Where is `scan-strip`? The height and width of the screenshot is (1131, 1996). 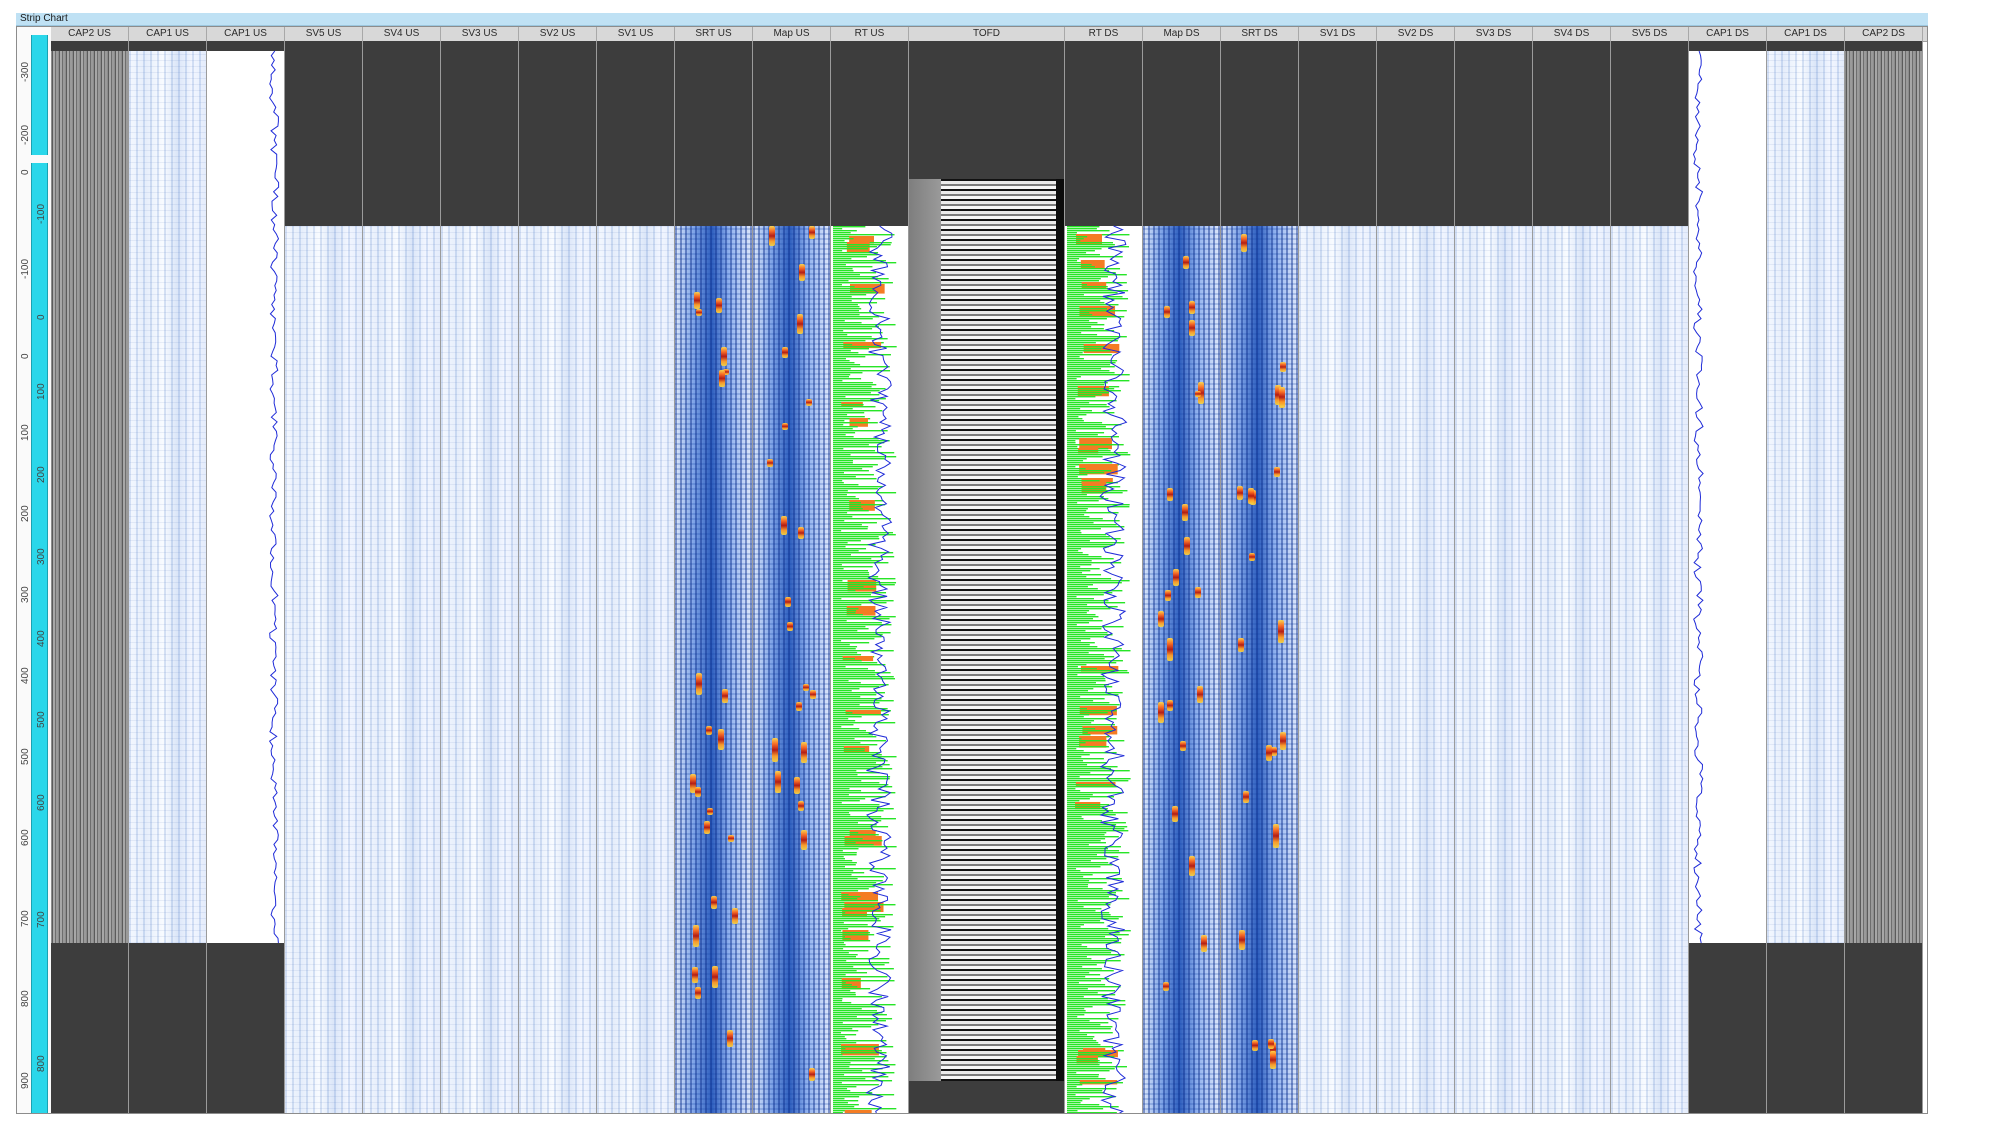 scan-strip is located at coordinates (1493, 669).